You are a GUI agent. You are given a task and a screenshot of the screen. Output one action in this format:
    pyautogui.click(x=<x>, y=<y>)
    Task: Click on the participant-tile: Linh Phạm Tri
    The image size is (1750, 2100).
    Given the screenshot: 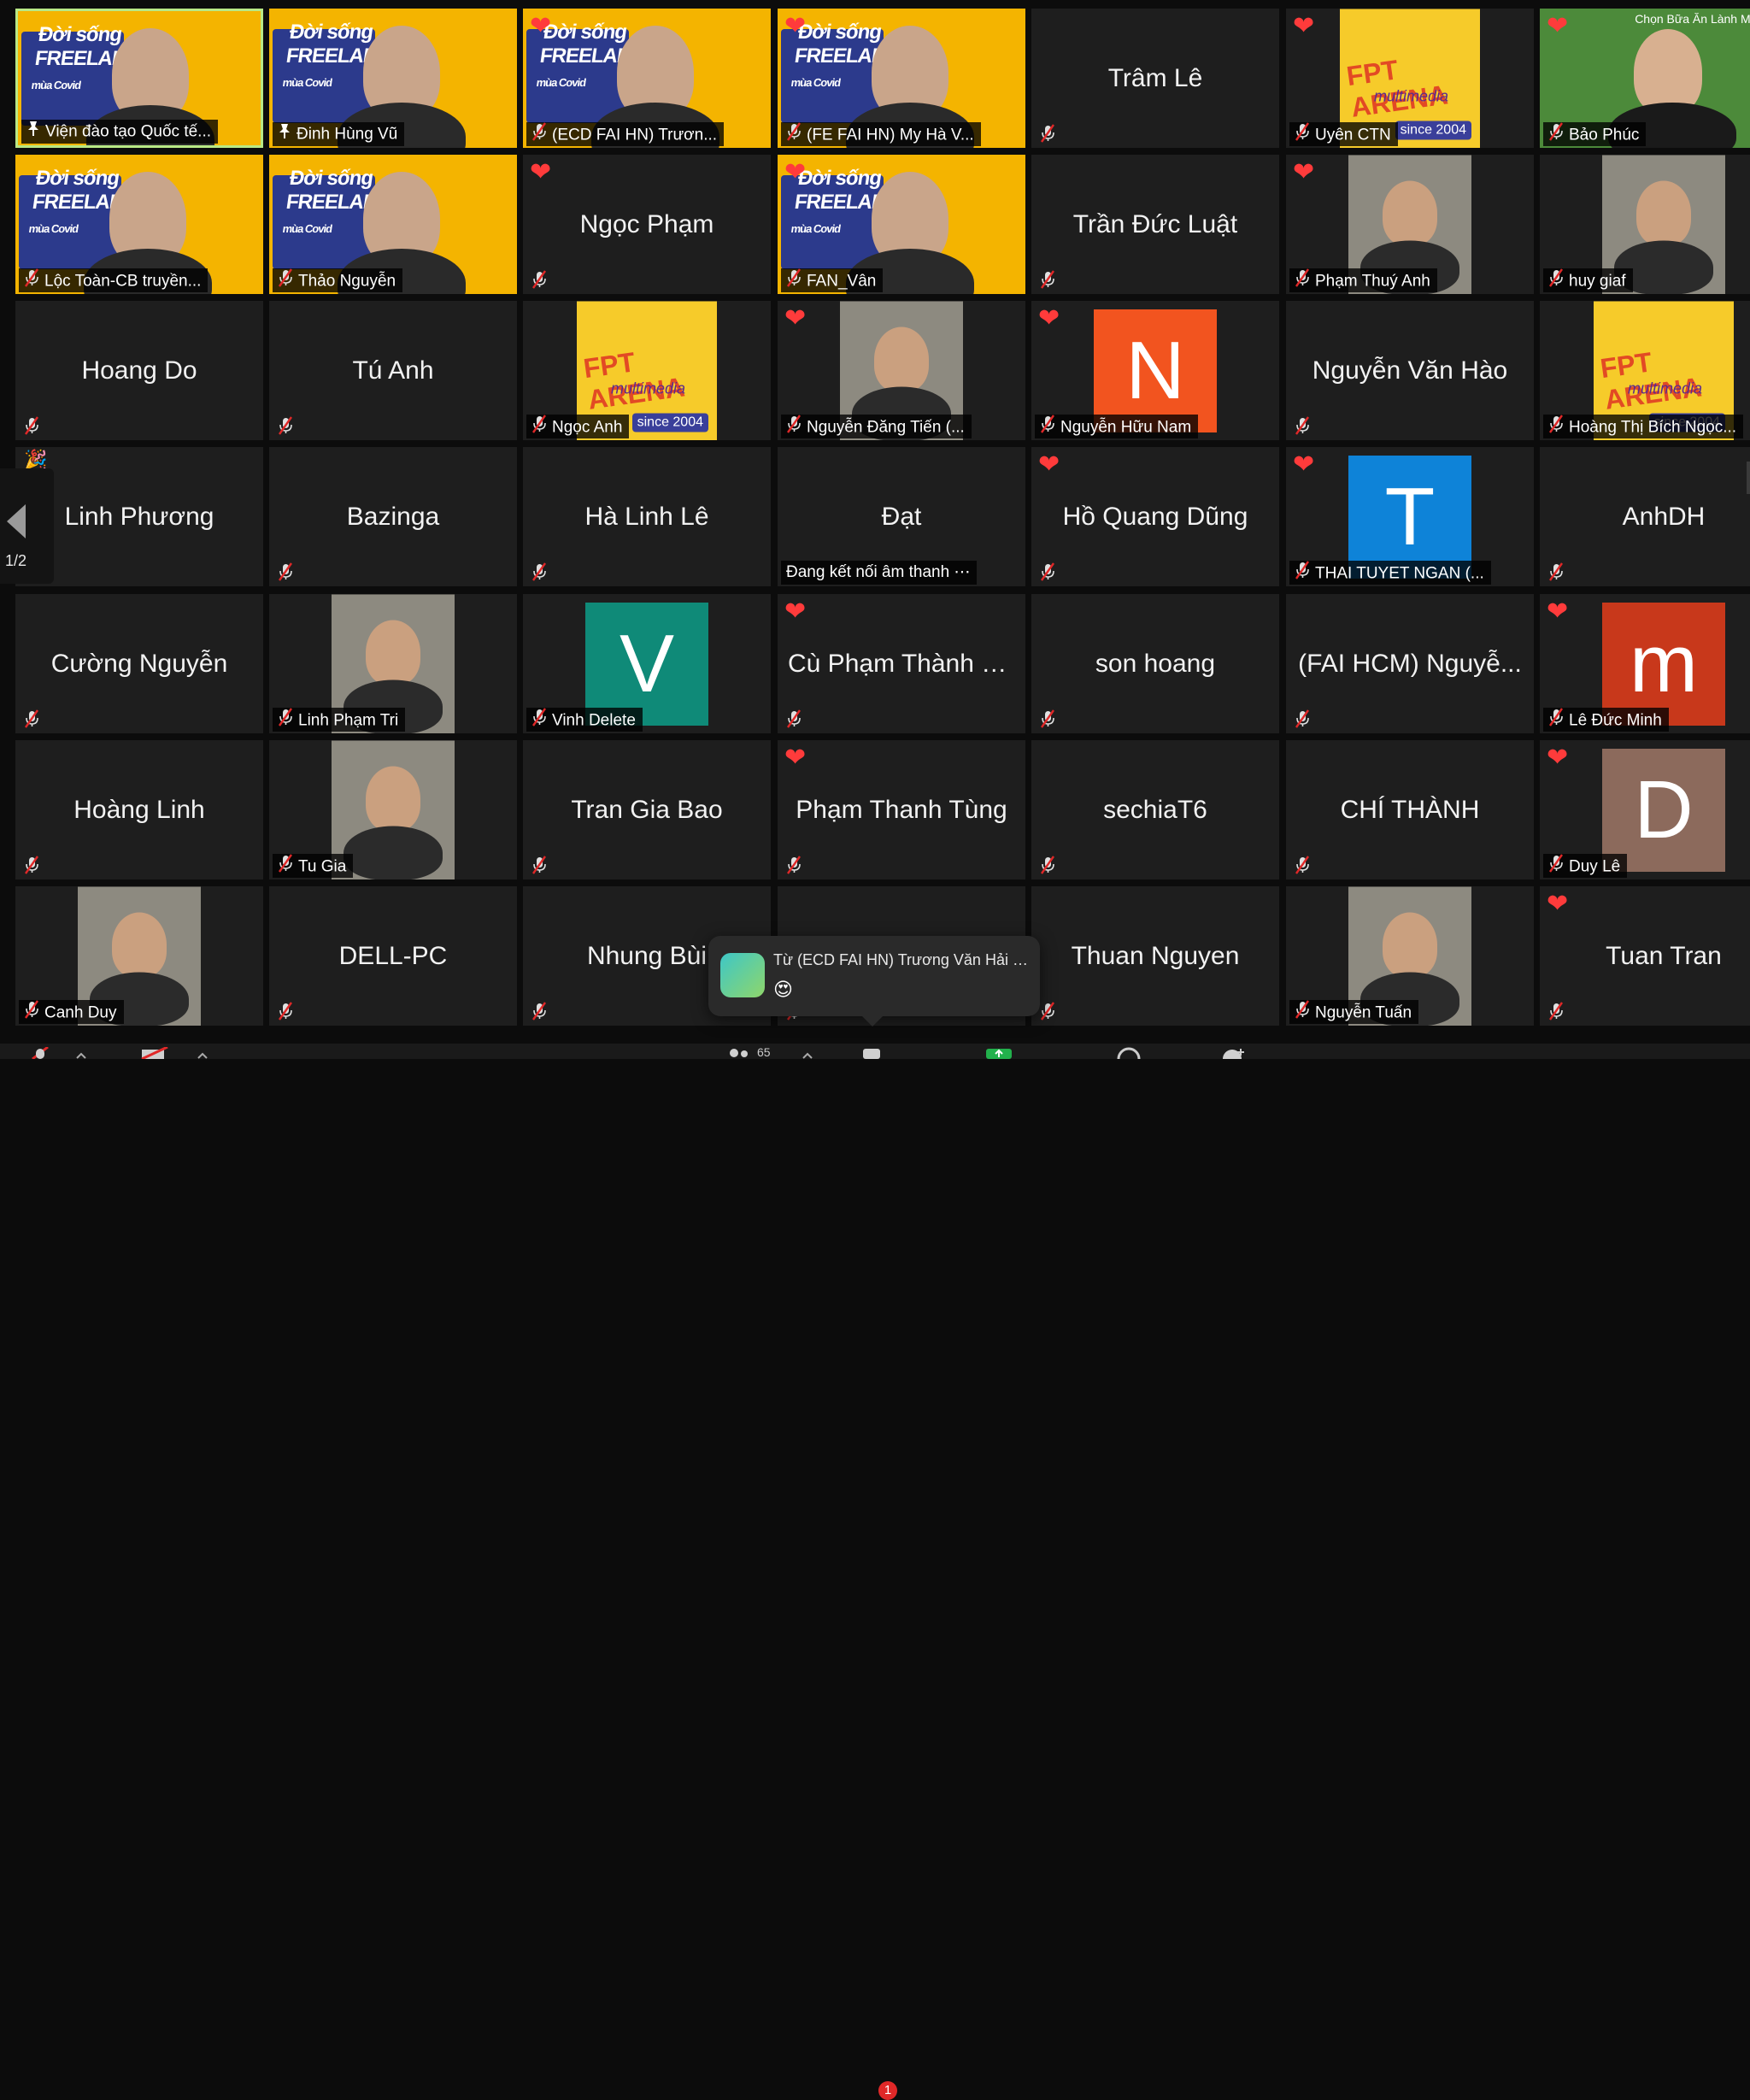 What is the action you would take?
    pyautogui.click(x=393, y=663)
    